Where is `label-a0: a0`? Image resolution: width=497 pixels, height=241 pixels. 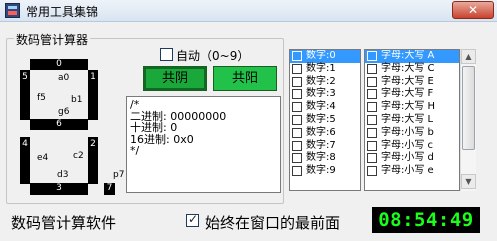 label-a0: a0 is located at coordinates (64, 78).